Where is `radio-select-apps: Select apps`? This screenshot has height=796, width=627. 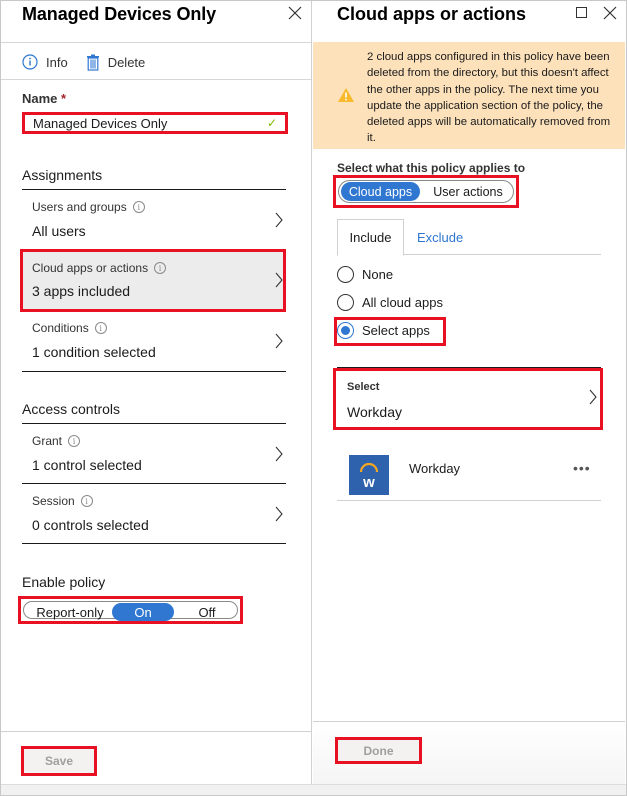 radio-select-apps: Select apps is located at coordinates (383, 330).